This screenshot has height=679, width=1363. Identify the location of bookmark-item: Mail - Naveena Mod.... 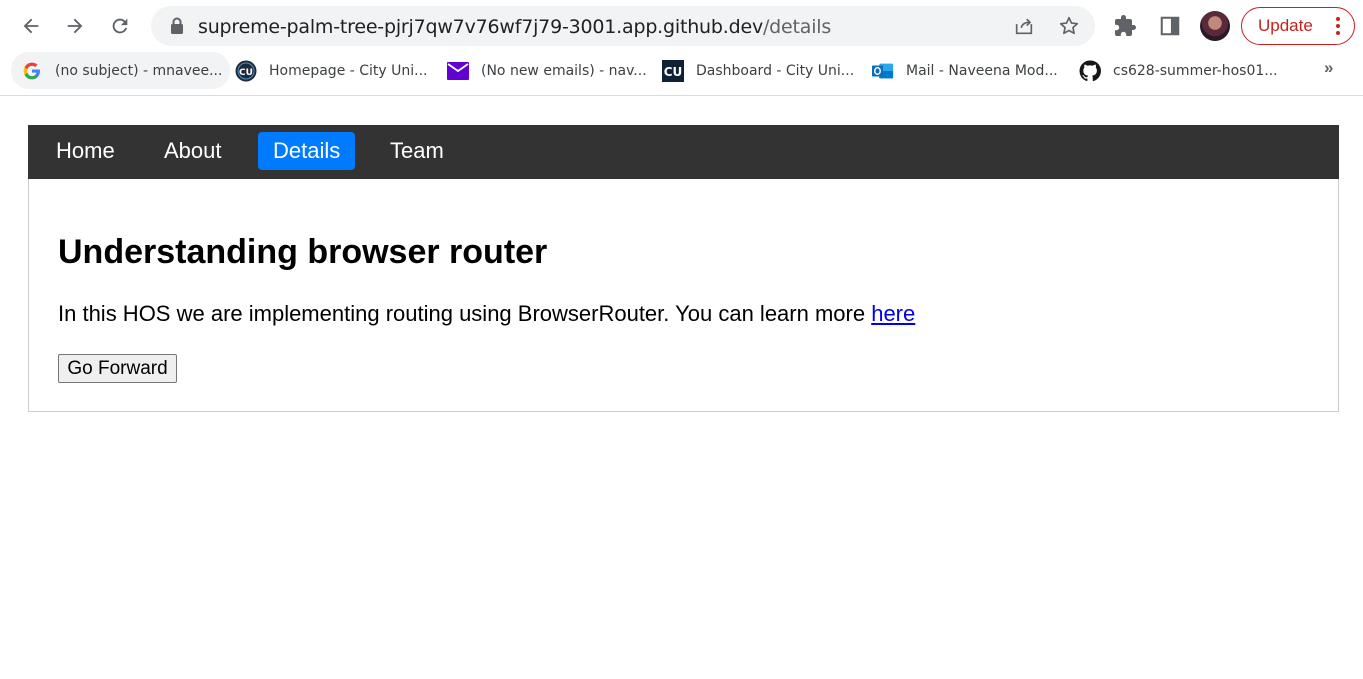
(965, 70).